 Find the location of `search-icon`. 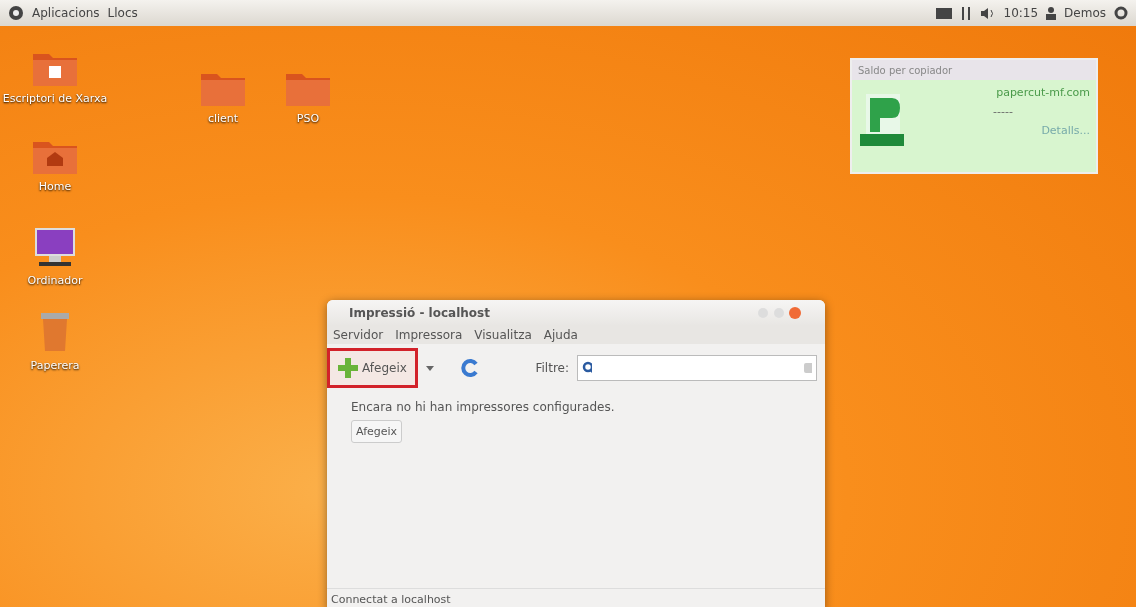

search-icon is located at coordinates (587, 368).